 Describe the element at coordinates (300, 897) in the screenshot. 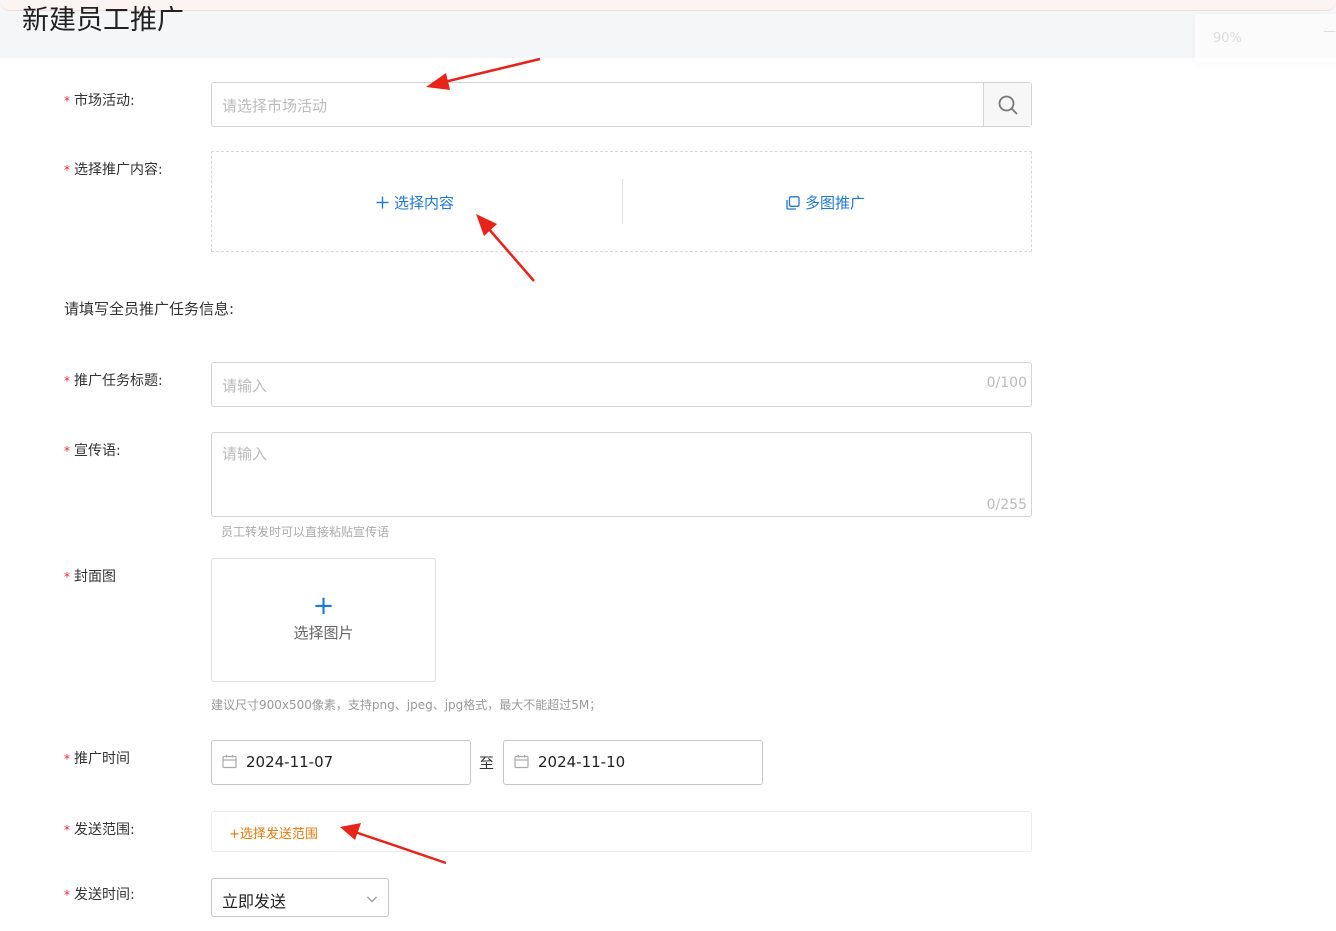

I see `send-time-select: 立即发送` at that location.